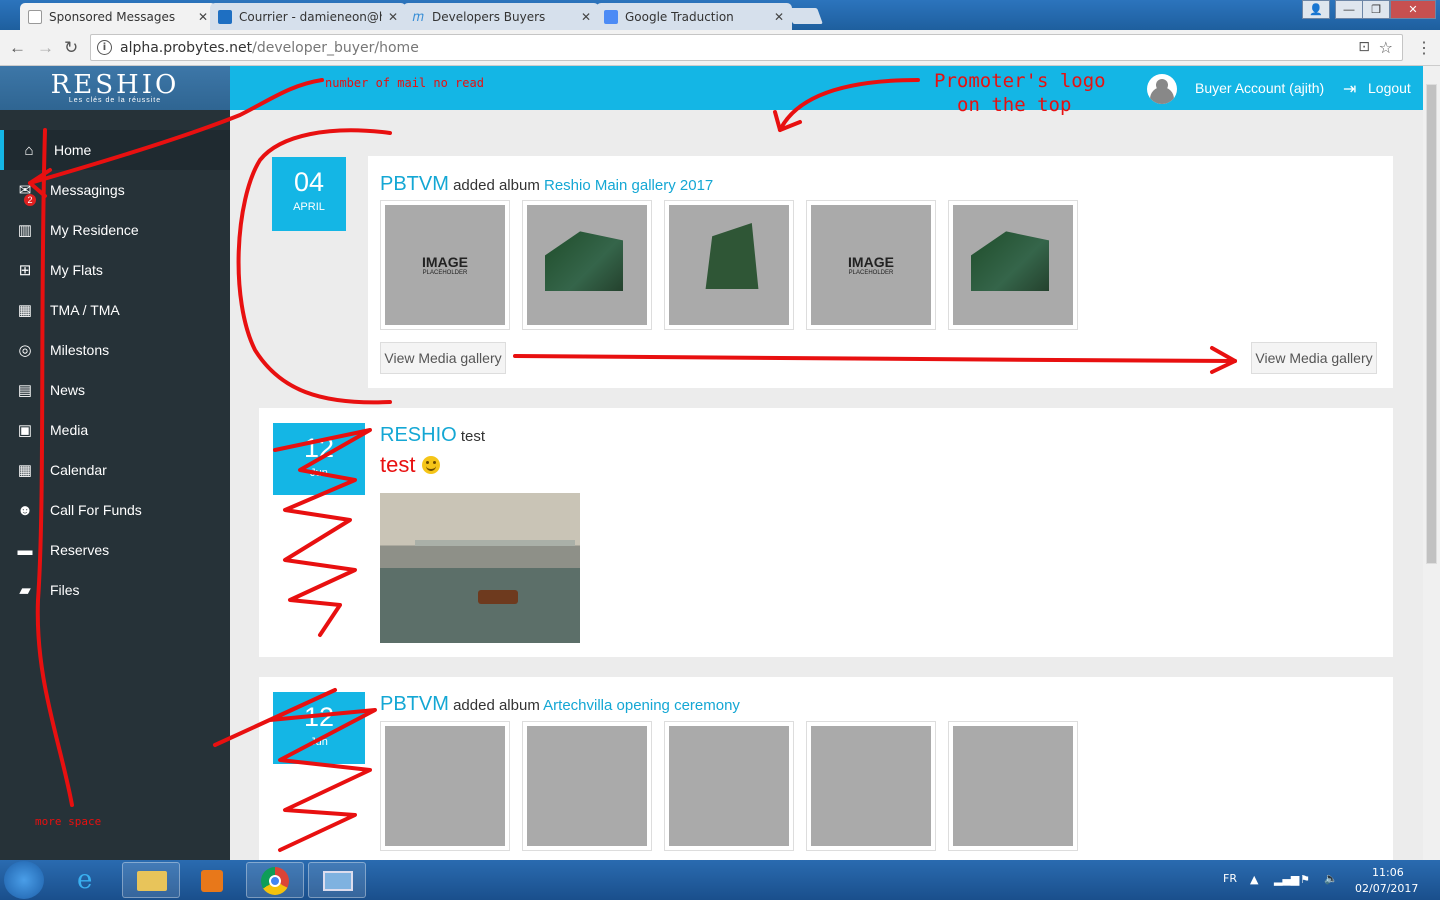  Describe the element at coordinates (418, 435) in the screenshot. I see `post-author: RESHIO` at that location.